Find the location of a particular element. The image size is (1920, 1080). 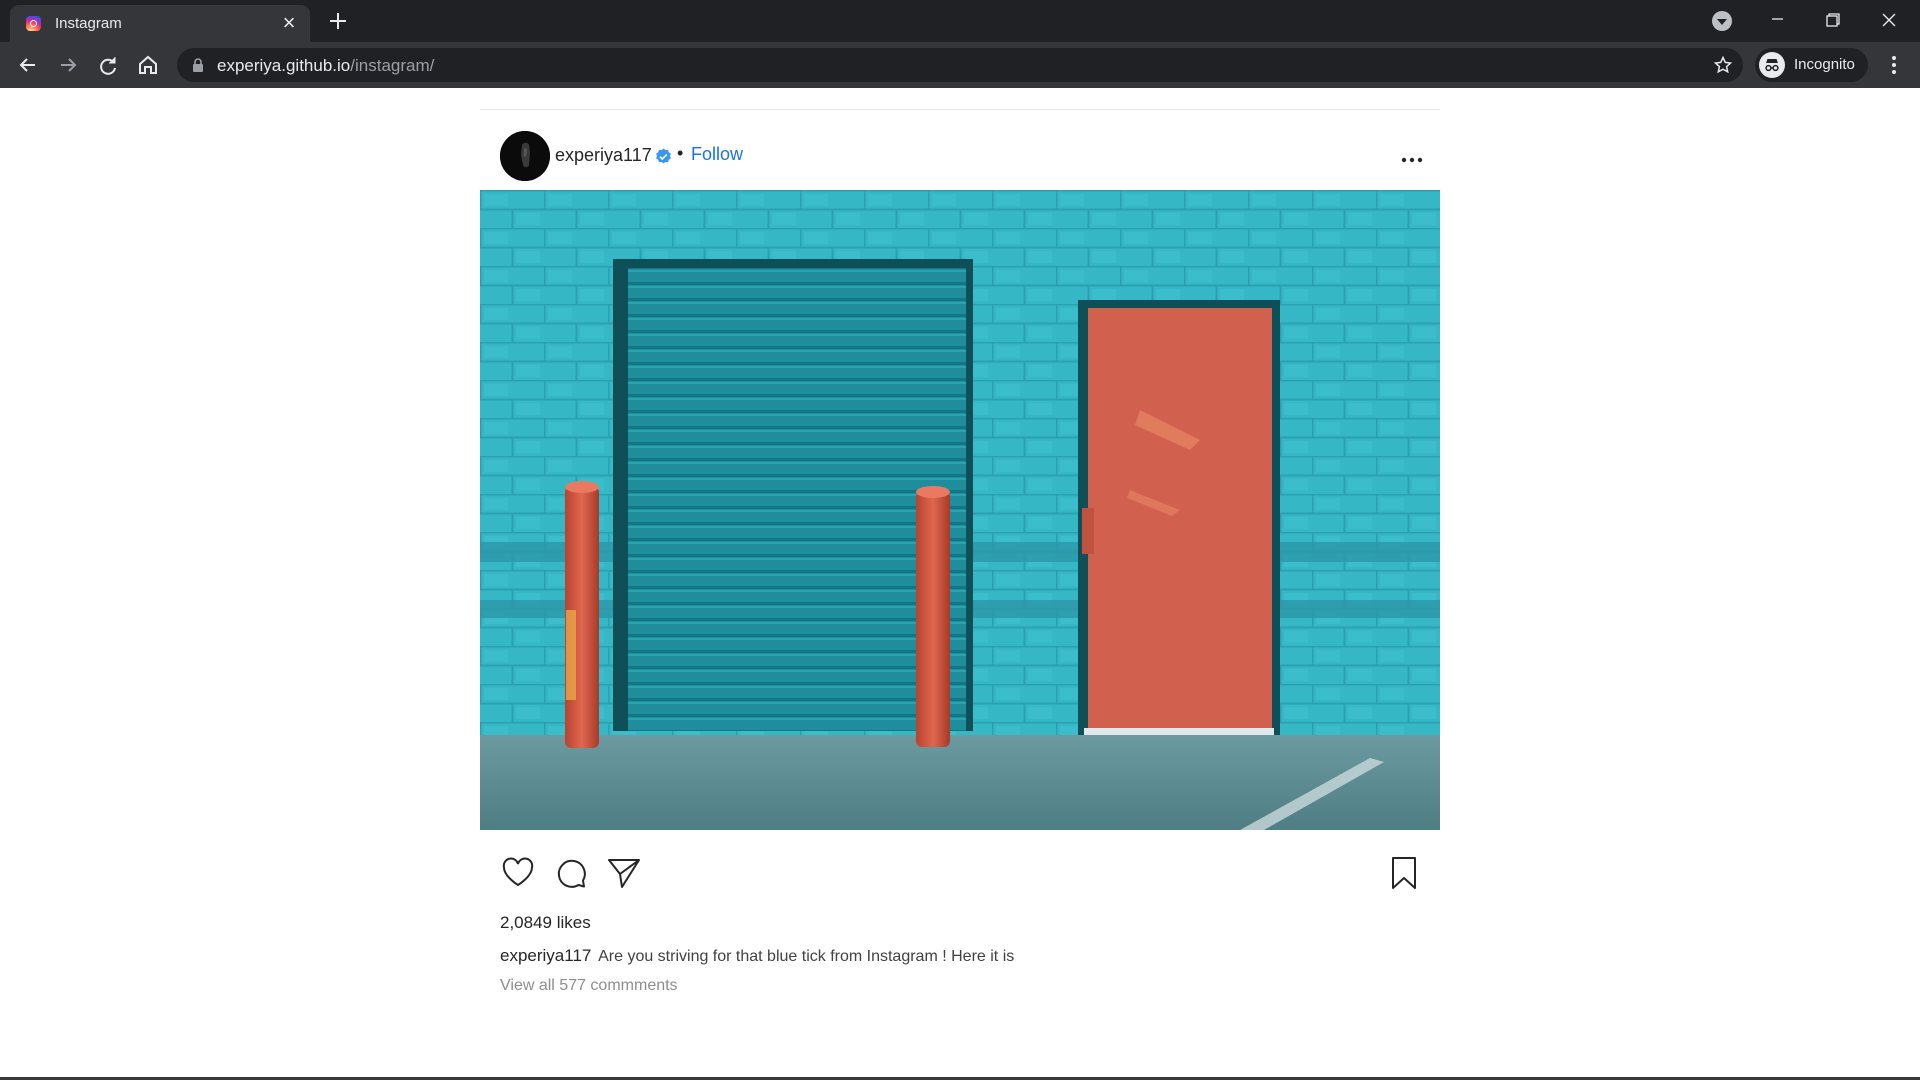

caption-username: experiya117 is located at coordinates (545, 955).